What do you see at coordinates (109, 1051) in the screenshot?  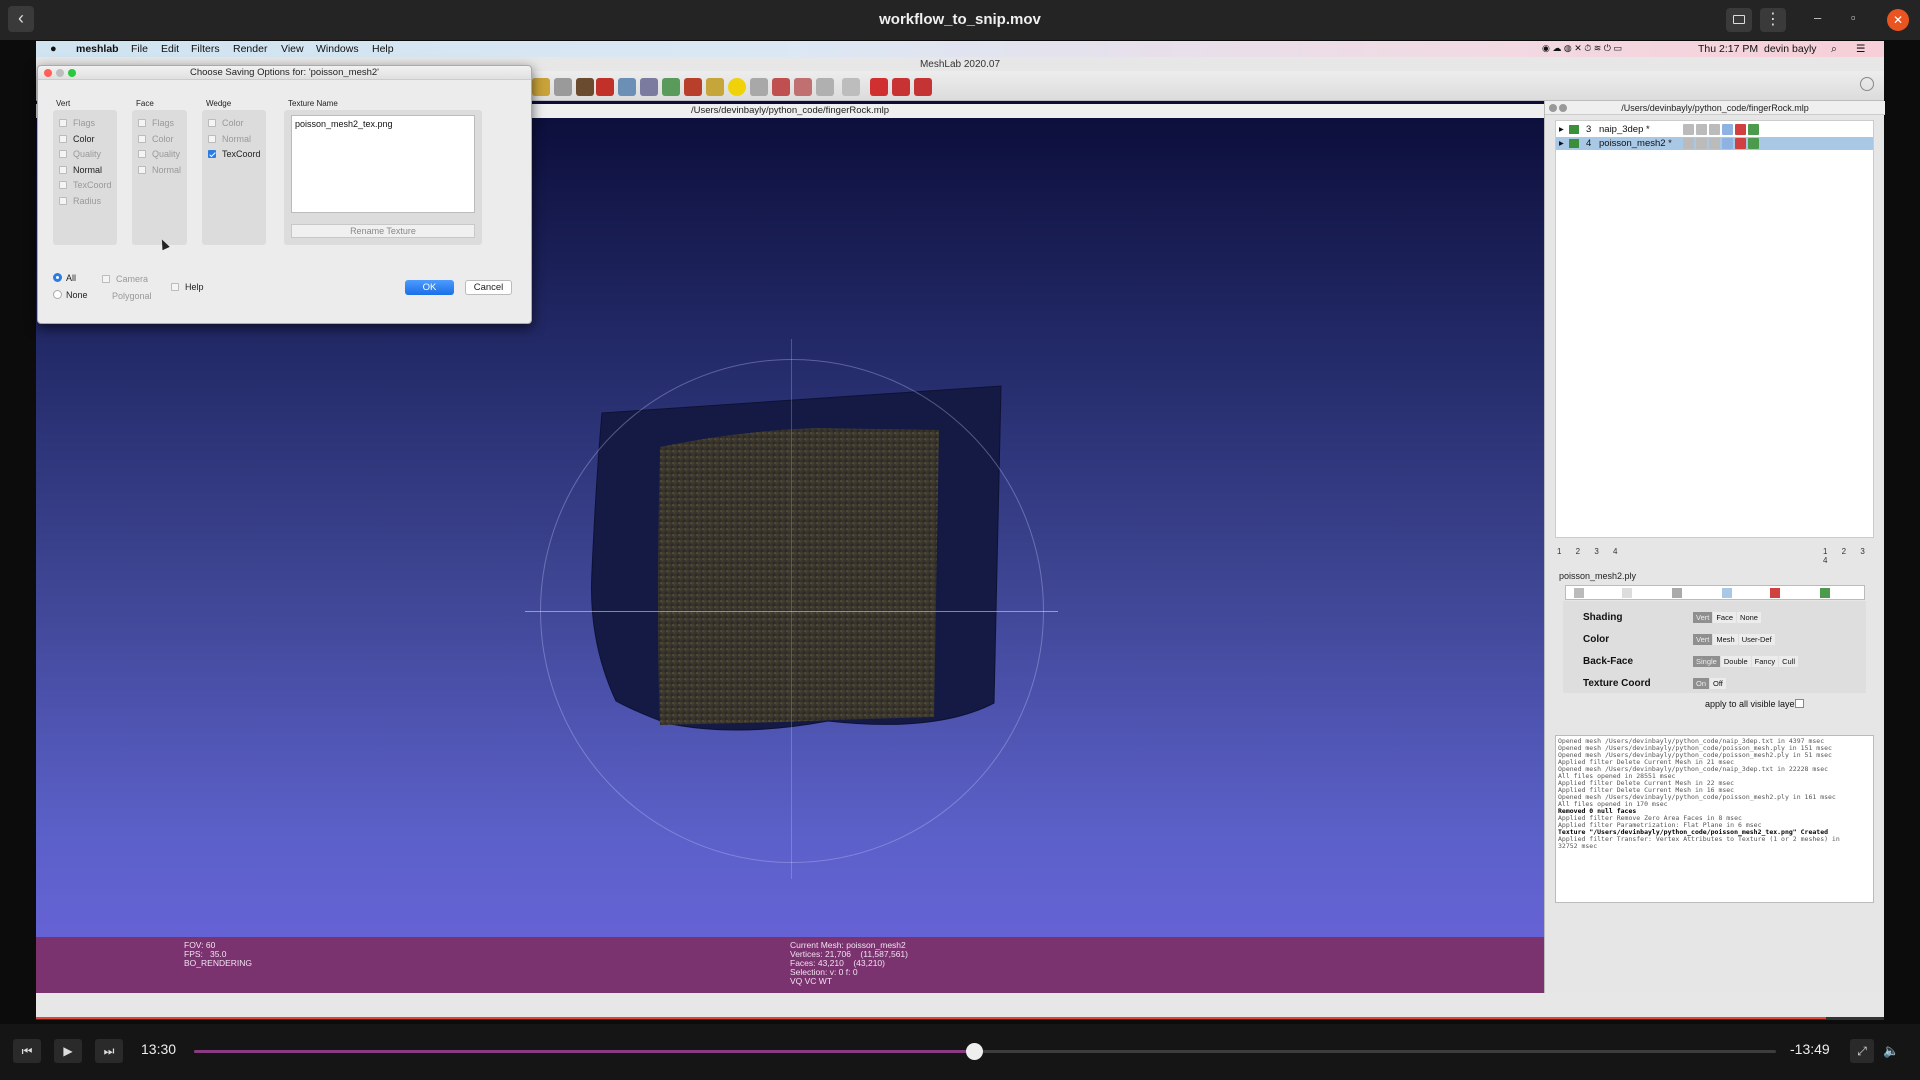 I see `skip-forward-button: ⏭` at bounding box center [109, 1051].